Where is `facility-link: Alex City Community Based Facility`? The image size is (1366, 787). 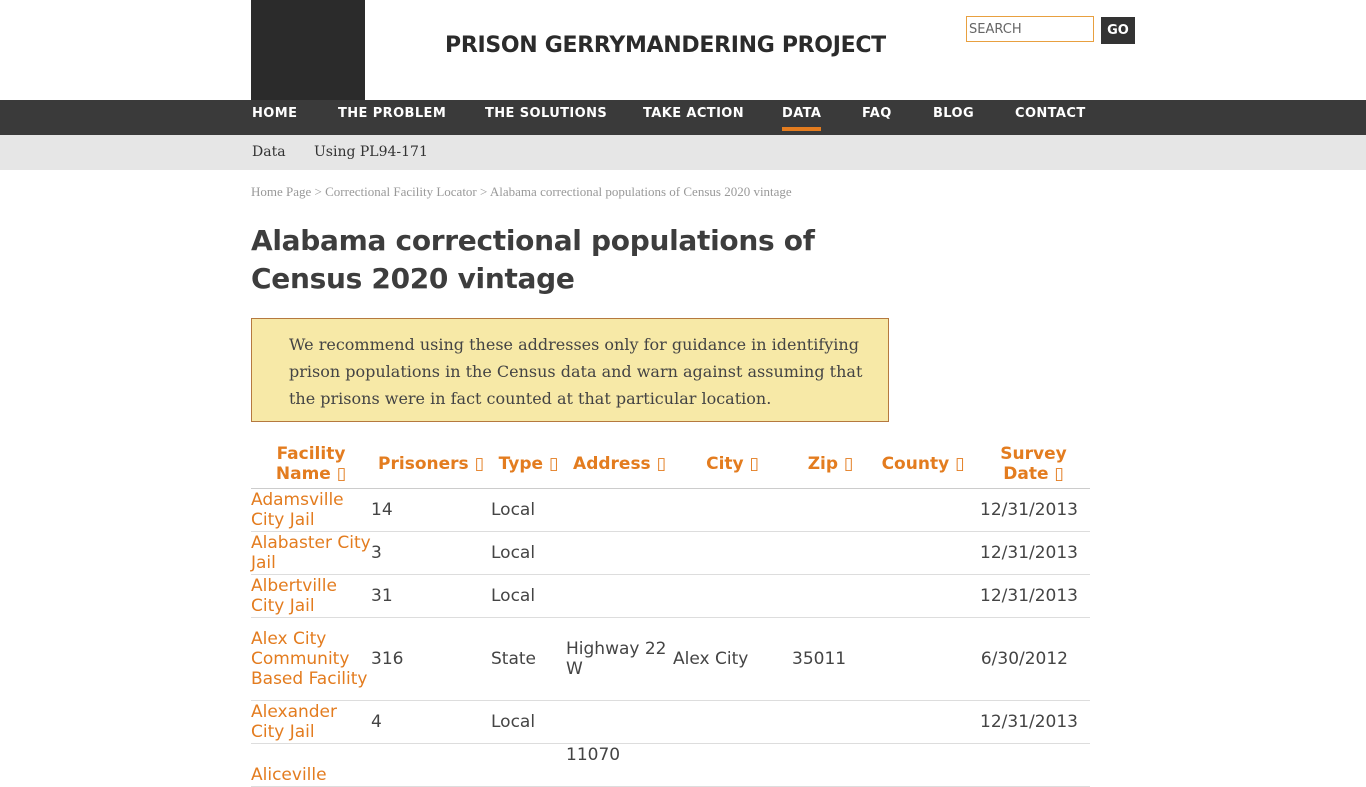
facility-link: Alex City Community Based Facility is located at coordinates (311, 659).